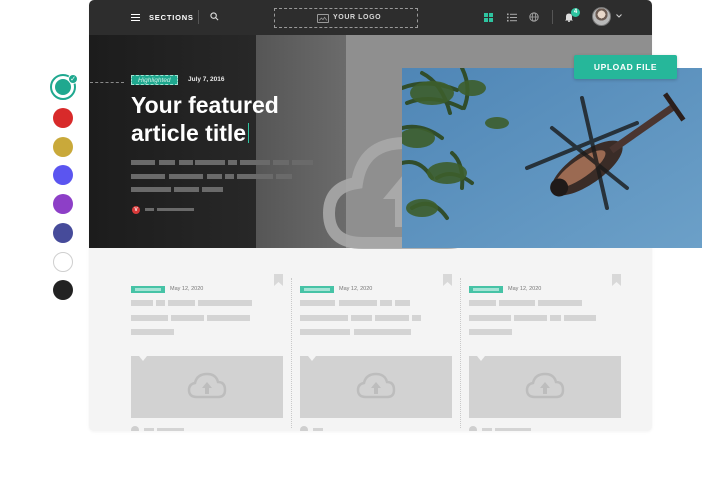 The height and width of the screenshot is (486, 702). I want to click on connector-line, so click(107, 82).